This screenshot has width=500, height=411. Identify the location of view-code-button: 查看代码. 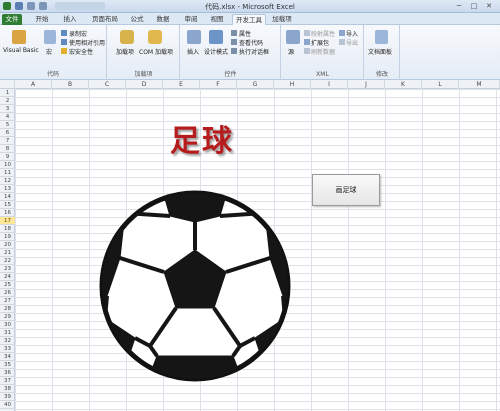
(251, 42).